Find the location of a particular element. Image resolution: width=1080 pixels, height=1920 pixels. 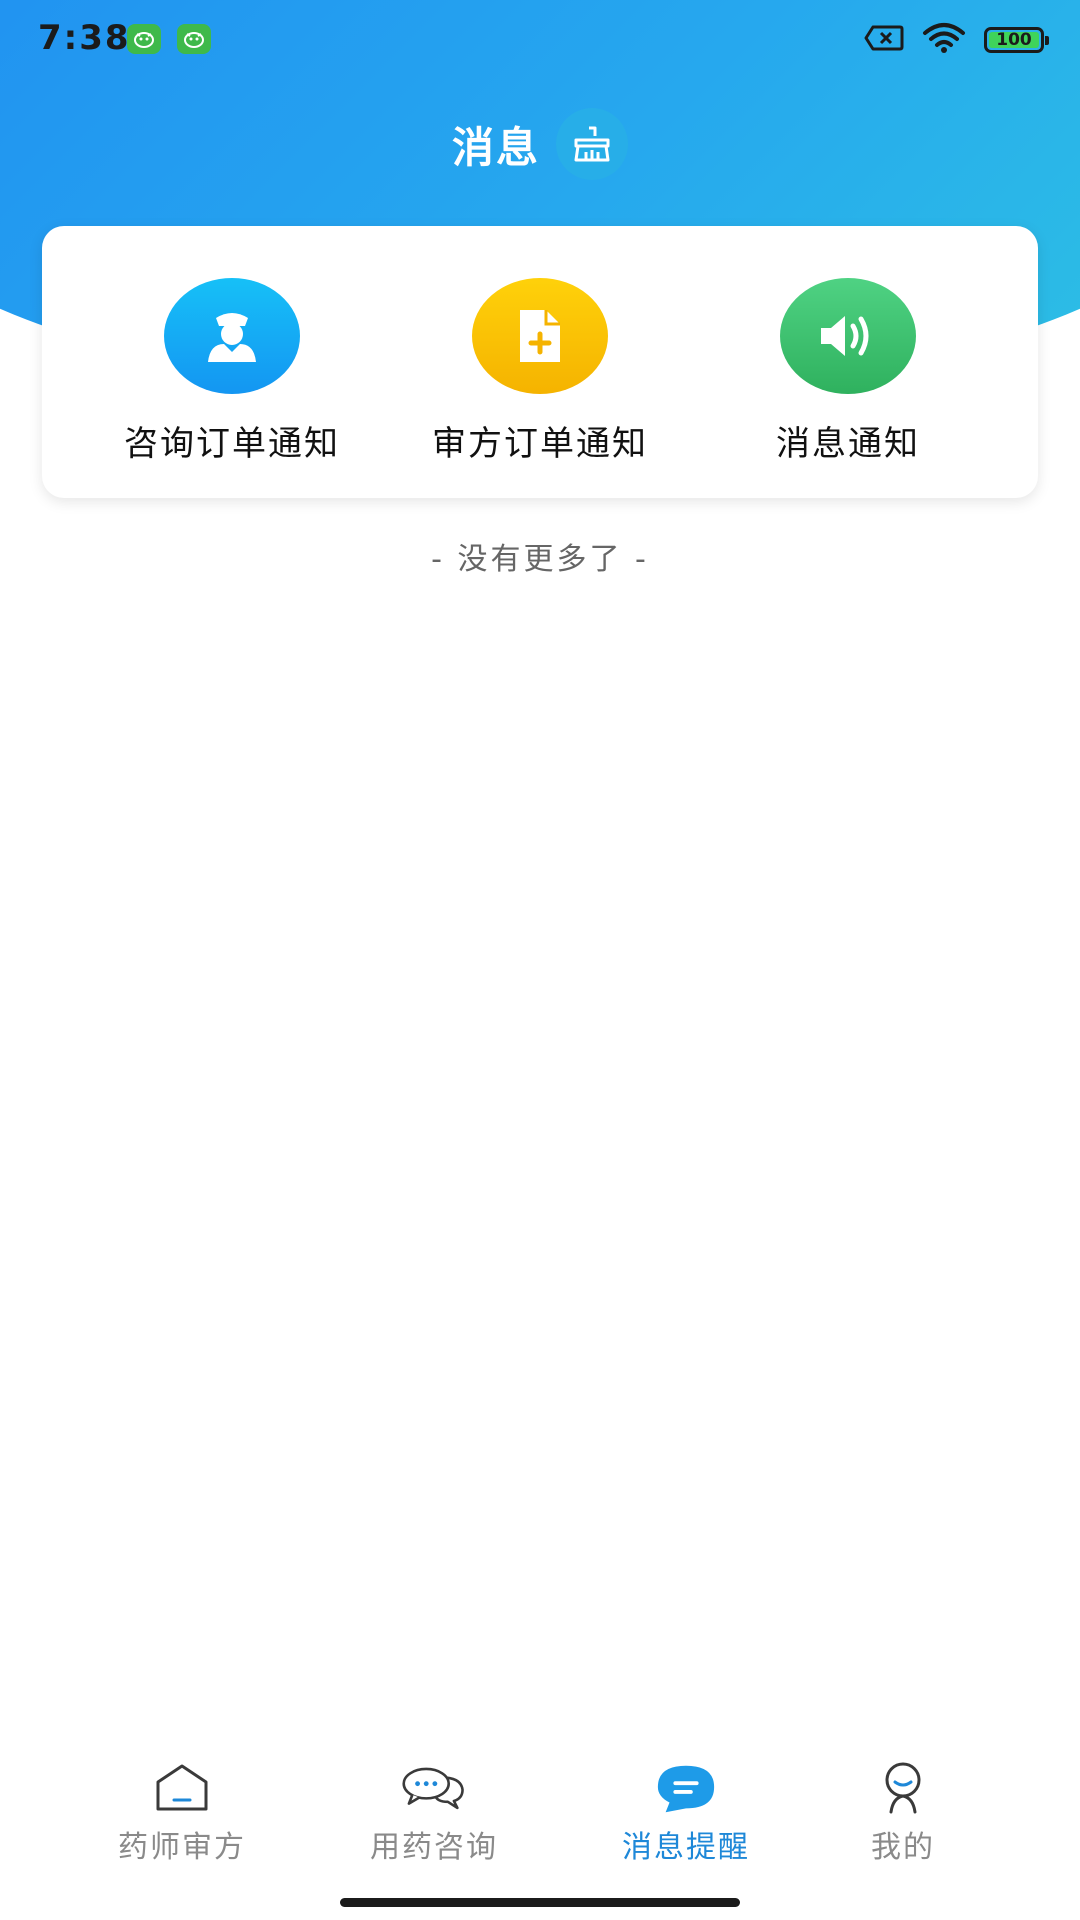

tab-label: 用药咨询 is located at coordinates (434, 1847).